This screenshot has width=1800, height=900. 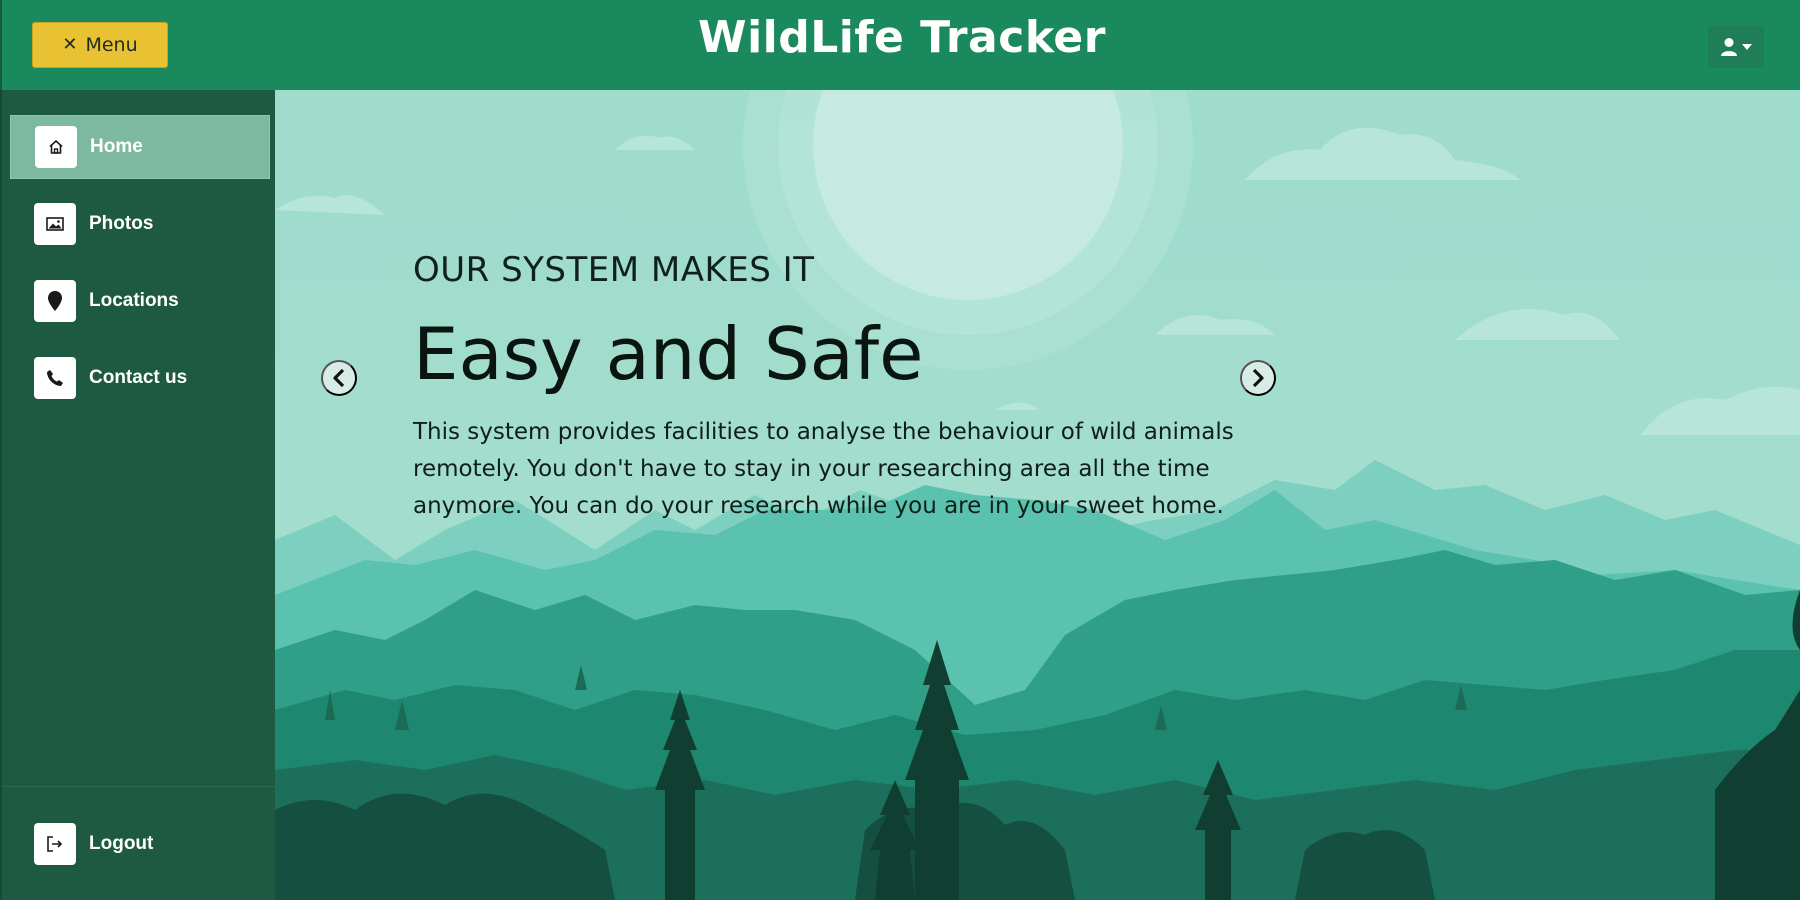 I want to click on sidebar: Home Photos Locations Contact us Logout, so click(x=137, y=495).